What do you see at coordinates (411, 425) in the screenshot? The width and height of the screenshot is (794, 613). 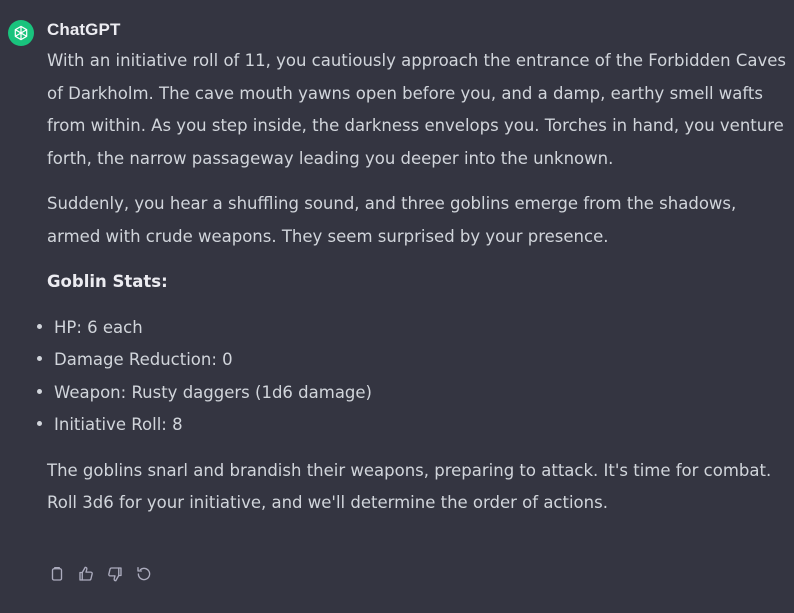 I see `stats-list-item: Initiative Roll: 8` at bounding box center [411, 425].